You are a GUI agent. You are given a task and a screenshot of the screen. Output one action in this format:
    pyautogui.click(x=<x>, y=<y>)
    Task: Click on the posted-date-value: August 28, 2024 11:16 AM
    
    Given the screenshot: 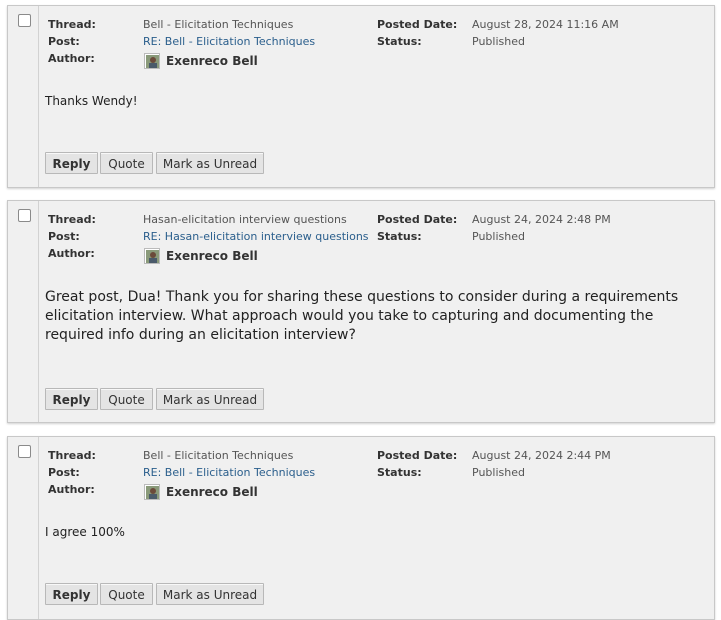 What is the action you would take?
    pyautogui.click(x=545, y=24)
    